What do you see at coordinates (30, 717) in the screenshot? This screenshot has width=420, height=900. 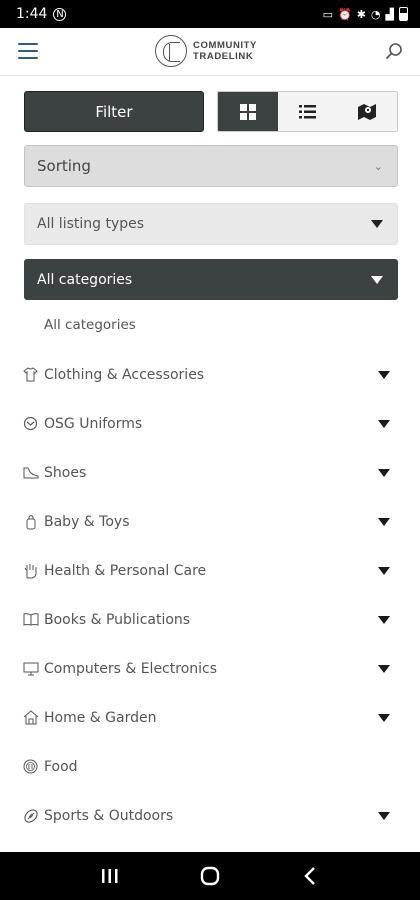 I see `house-icon` at bounding box center [30, 717].